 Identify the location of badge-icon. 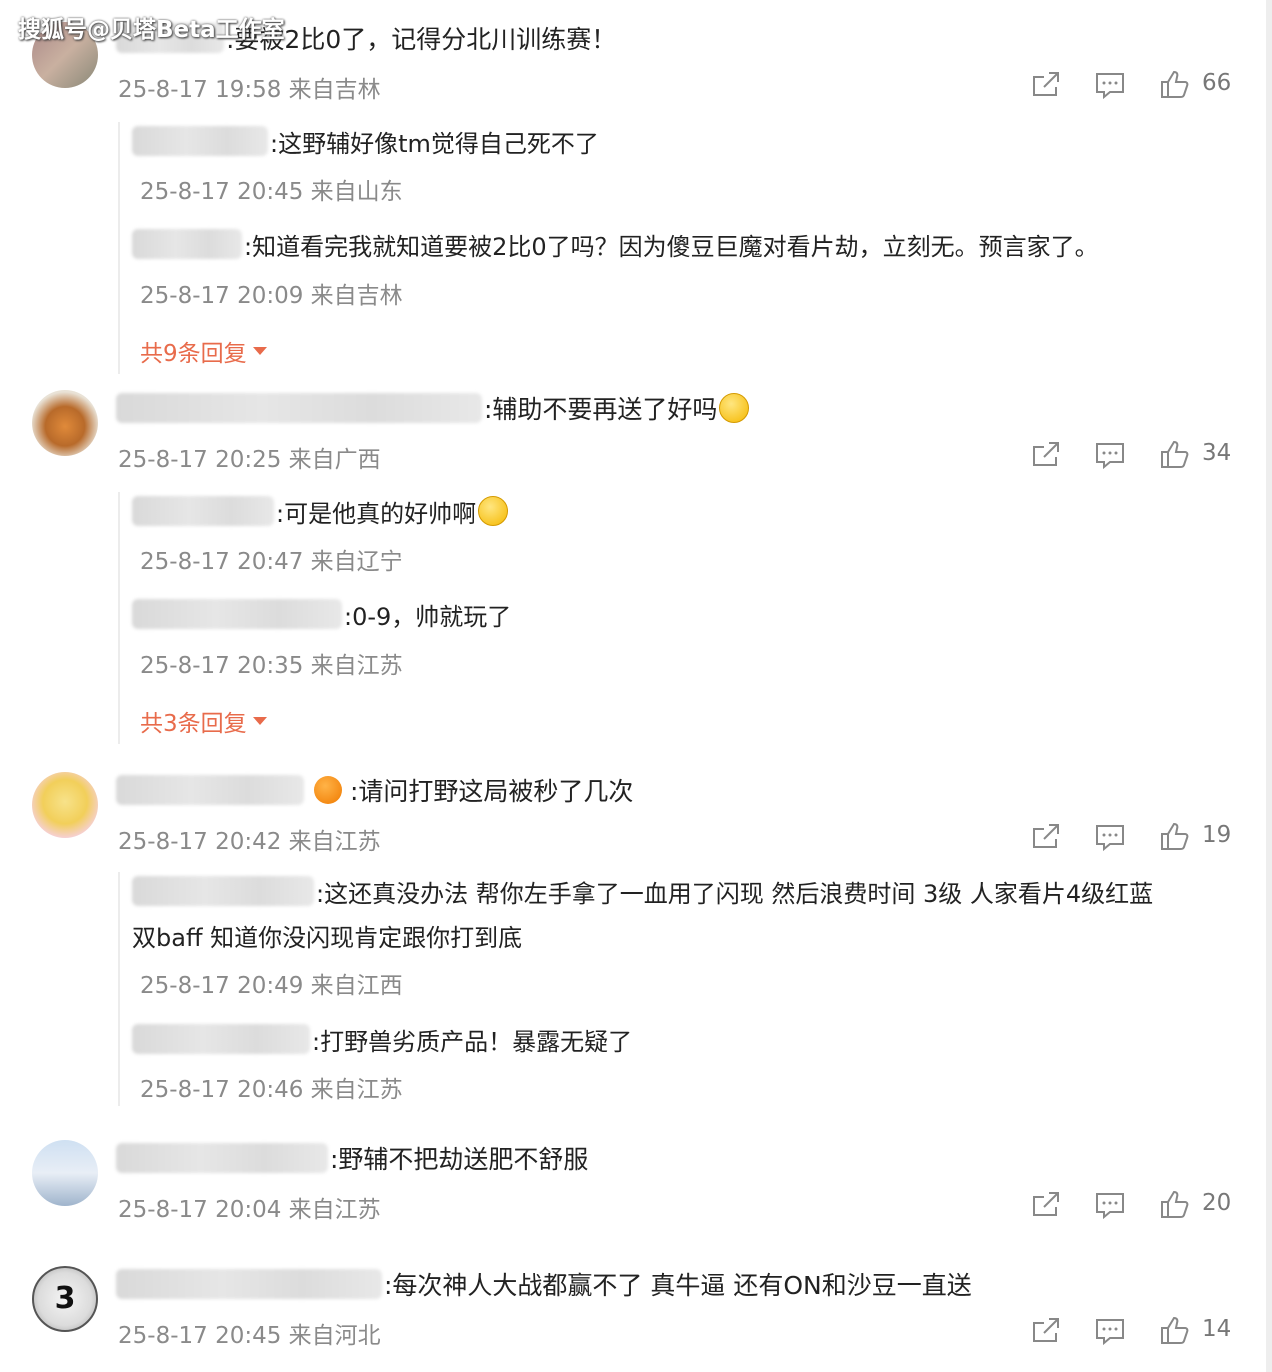
(328, 790).